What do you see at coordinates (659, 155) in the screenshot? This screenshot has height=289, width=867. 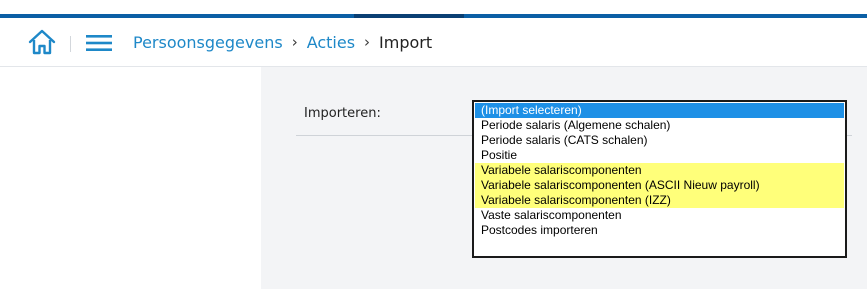 I see `option-positie: Positie` at bounding box center [659, 155].